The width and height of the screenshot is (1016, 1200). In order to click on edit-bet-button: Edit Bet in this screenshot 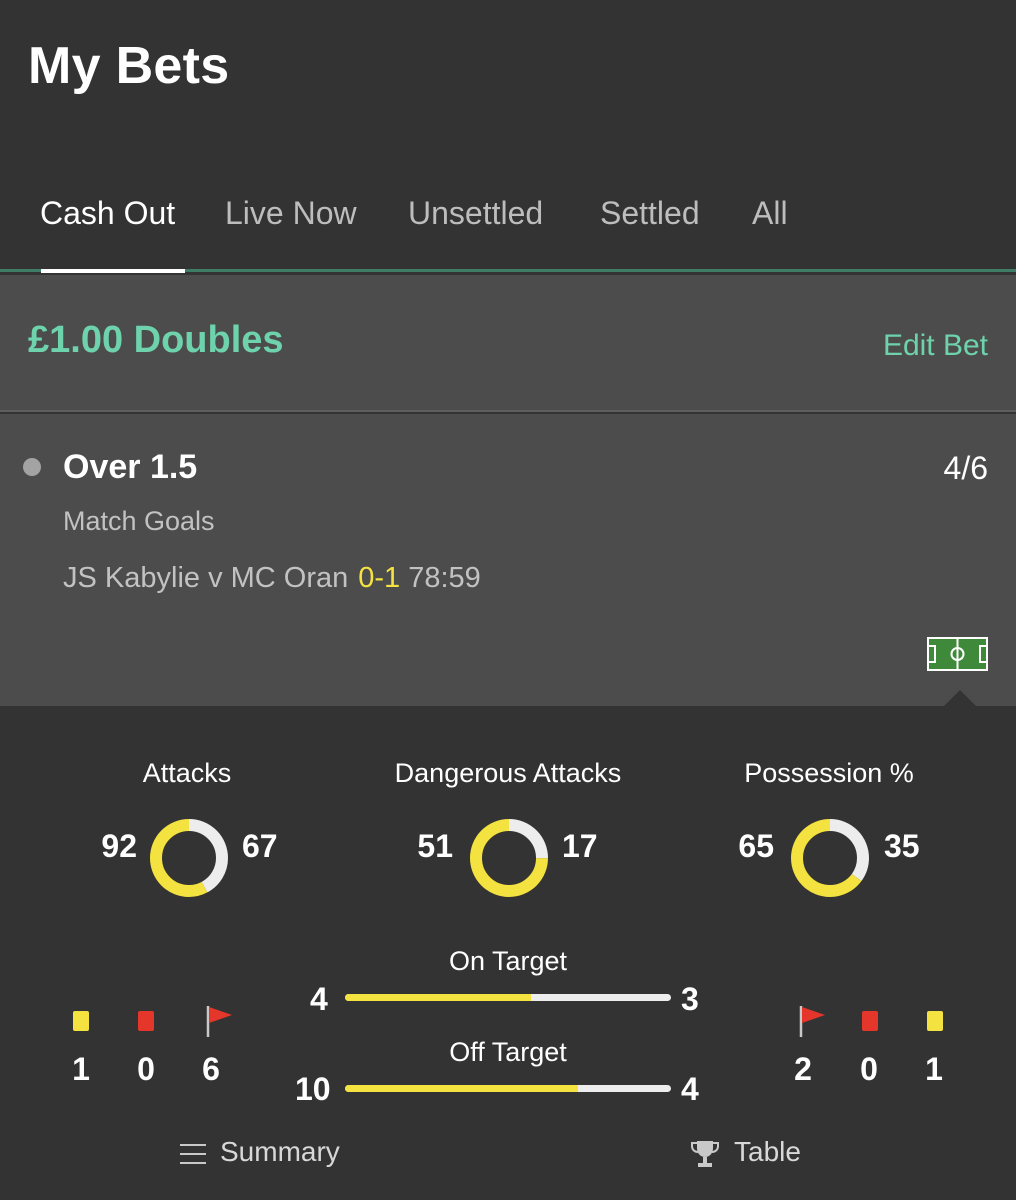, I will do `click(935, 346)`.